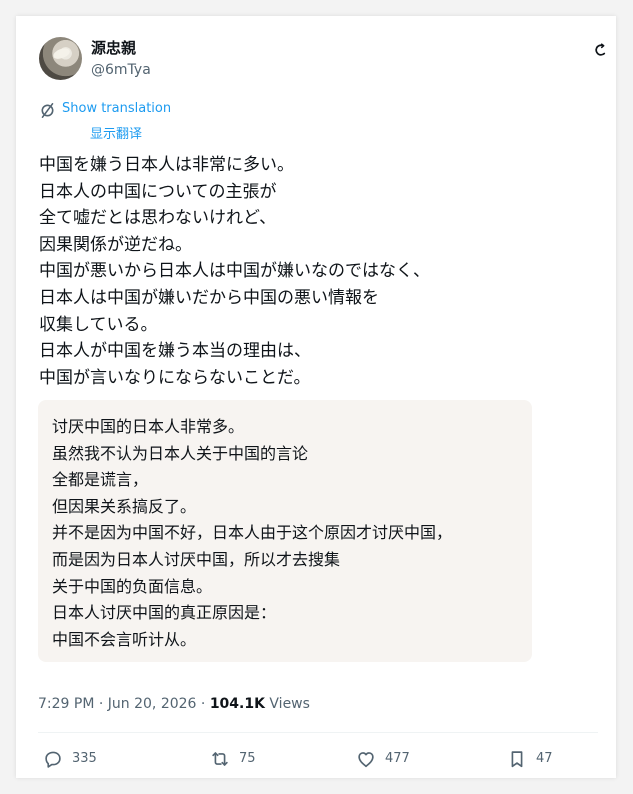 Image resolution: width=633 pixels, height=794 pixels. Describe the element at coordinates (66, 704) in the screenshot. I see `tweet-time: 7:29 PM` at that location.